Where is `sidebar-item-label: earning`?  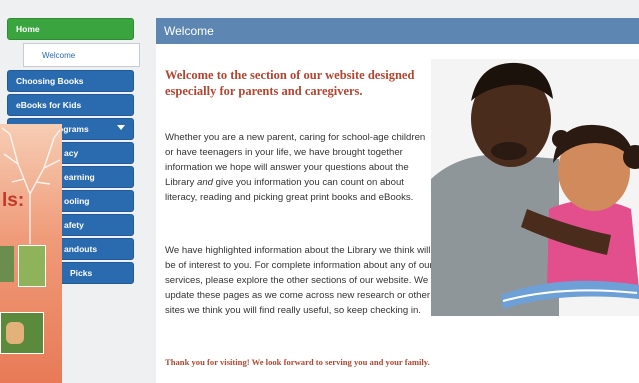 sidebar-item-label: earning is located at coordinates (79, 177).